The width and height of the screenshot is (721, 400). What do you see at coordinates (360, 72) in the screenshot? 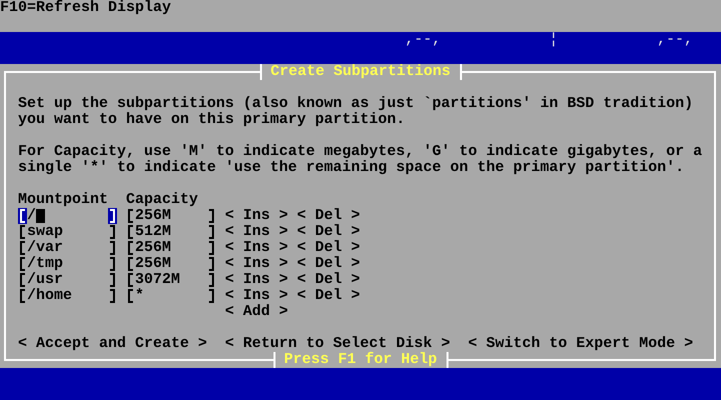
I see `dialog-title: Create Subpartitions` at bounding box center [360, 72].